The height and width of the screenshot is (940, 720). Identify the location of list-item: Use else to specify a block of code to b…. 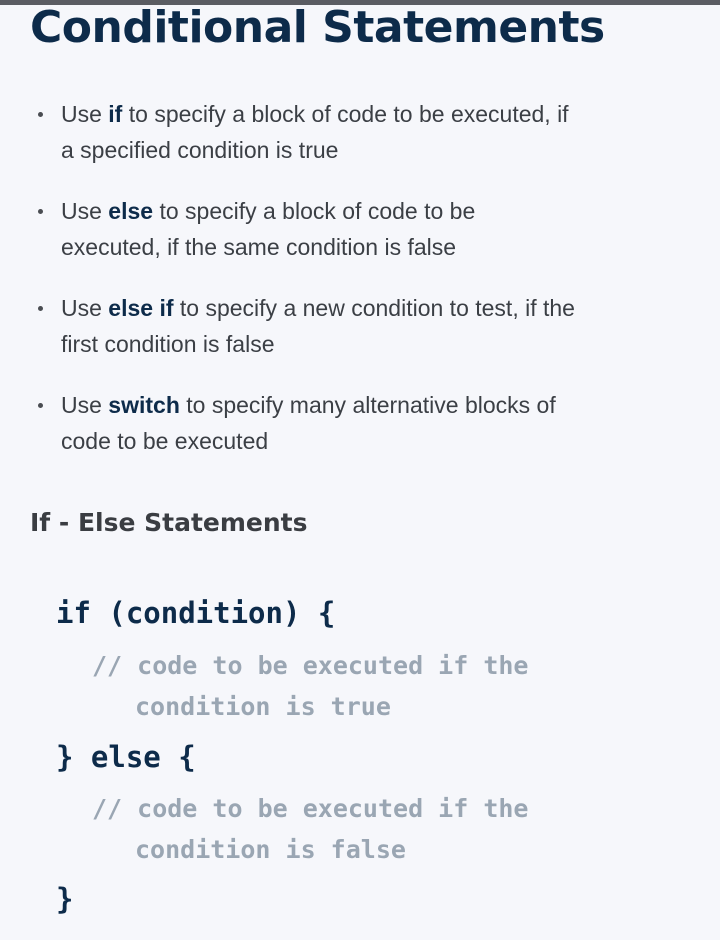
(355, 229).